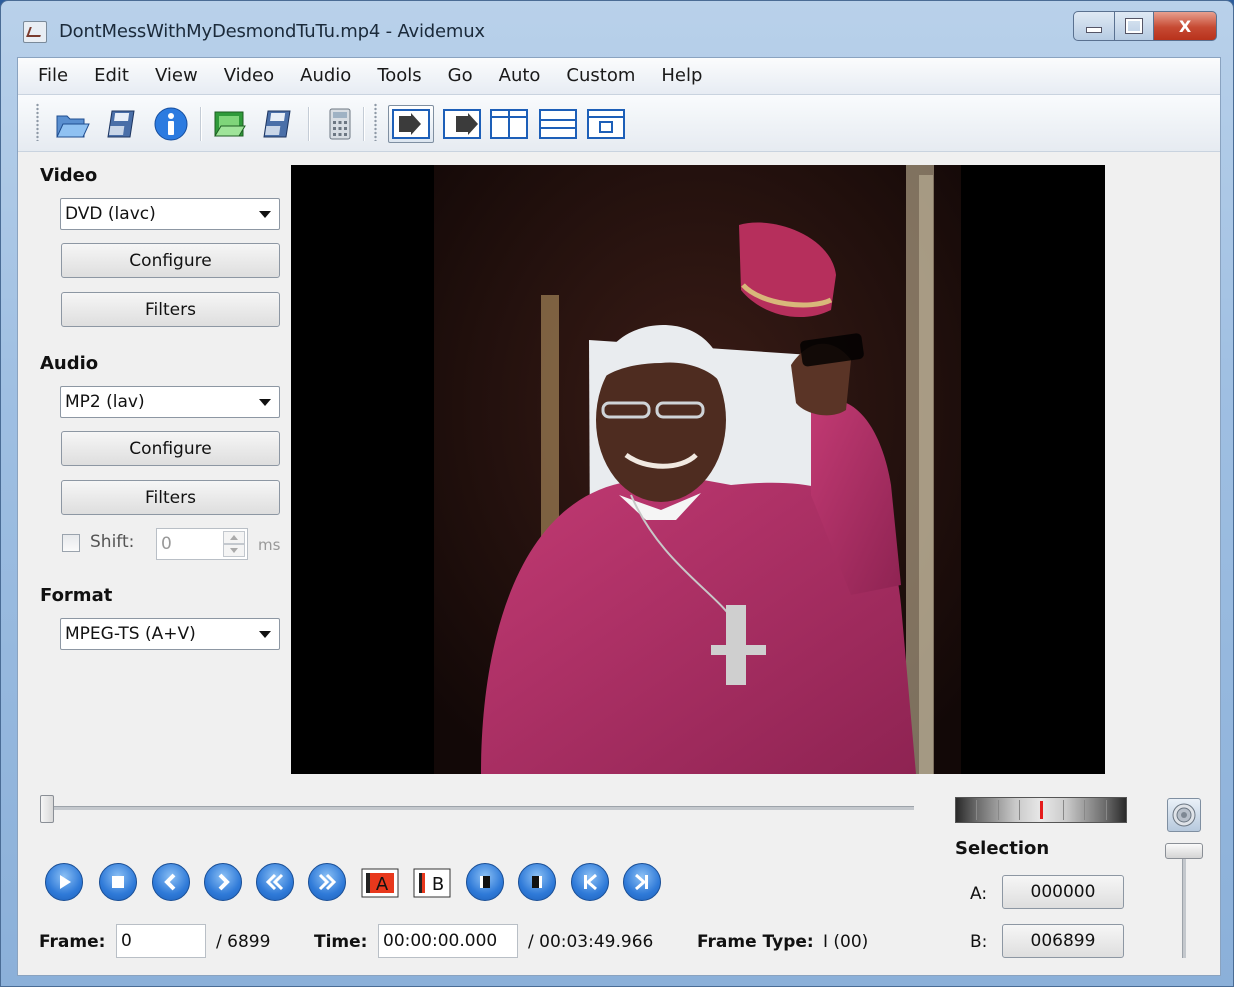 Image resolution: width=1234 pixels, height=987 pixels. What do you see at coordinates (72, 124) in the screenshot?
I see `open-folder-icon` at bounding box center [72, 124].